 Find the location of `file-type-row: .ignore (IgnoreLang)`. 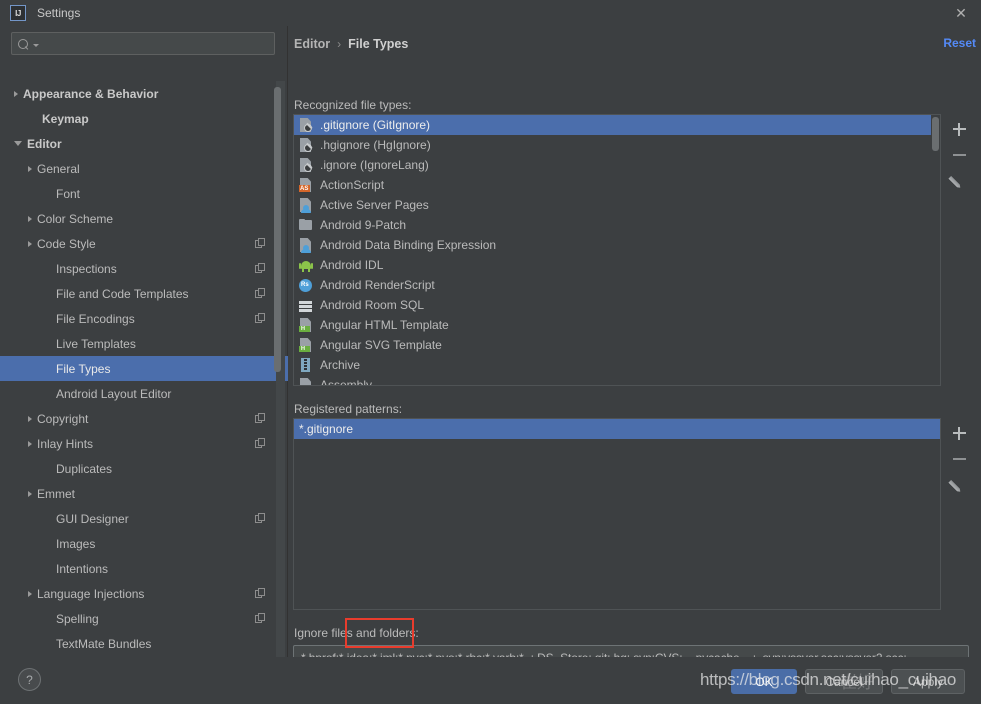

file-type-row: .ignore (IgnoreLang) is located at coordinates (617, 165).